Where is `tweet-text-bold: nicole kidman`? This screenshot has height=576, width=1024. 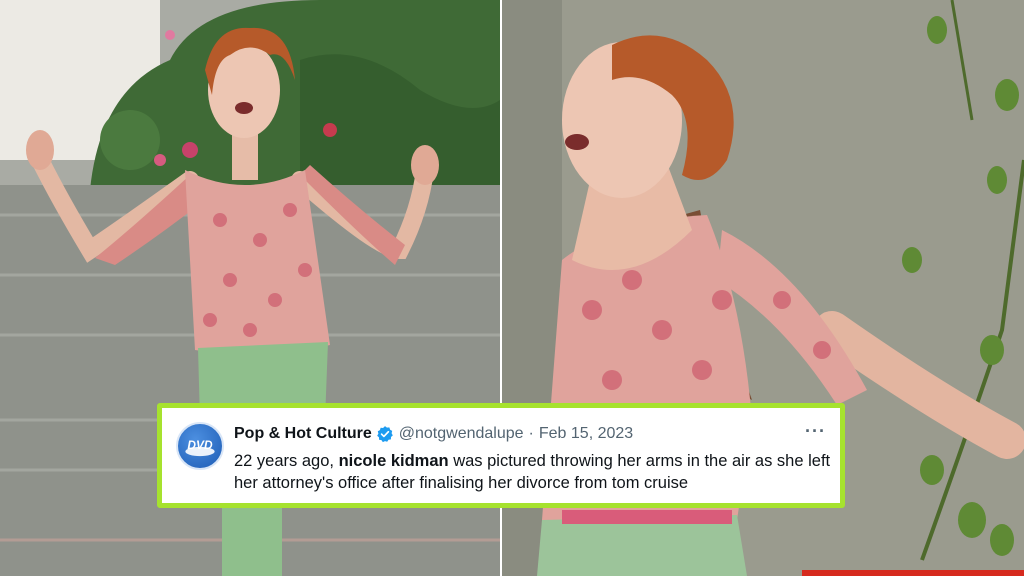 tweet-text-bold: nicole kidman is located at coordinates (393, 461).